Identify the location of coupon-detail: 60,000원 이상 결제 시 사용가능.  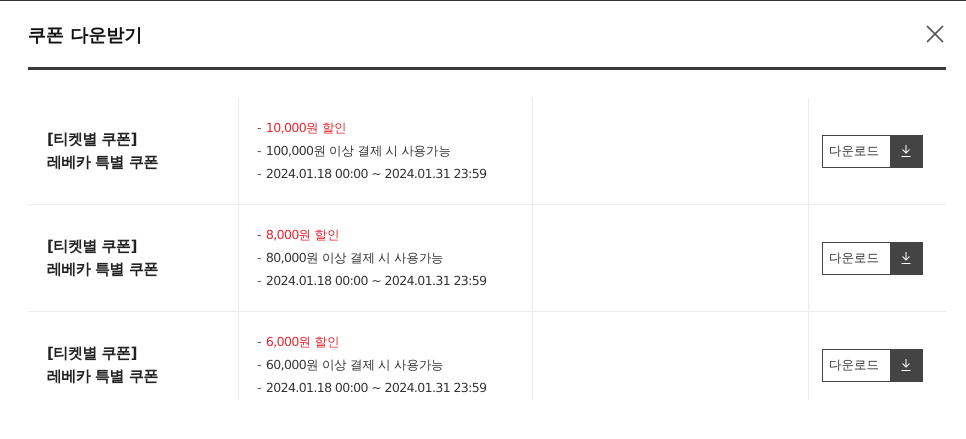
(355, 365).